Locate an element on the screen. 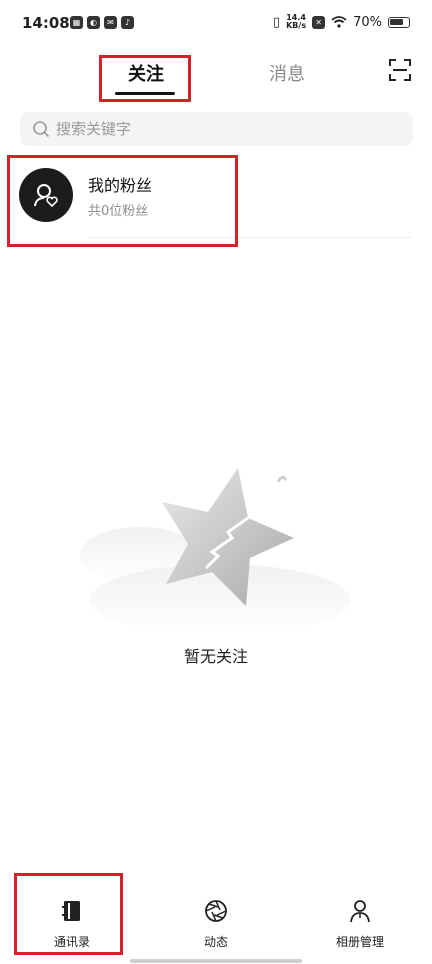 Image resolution: width=432 pixels, height=964 pixels. empty-star-illustration is located at coordinates (215, 549).